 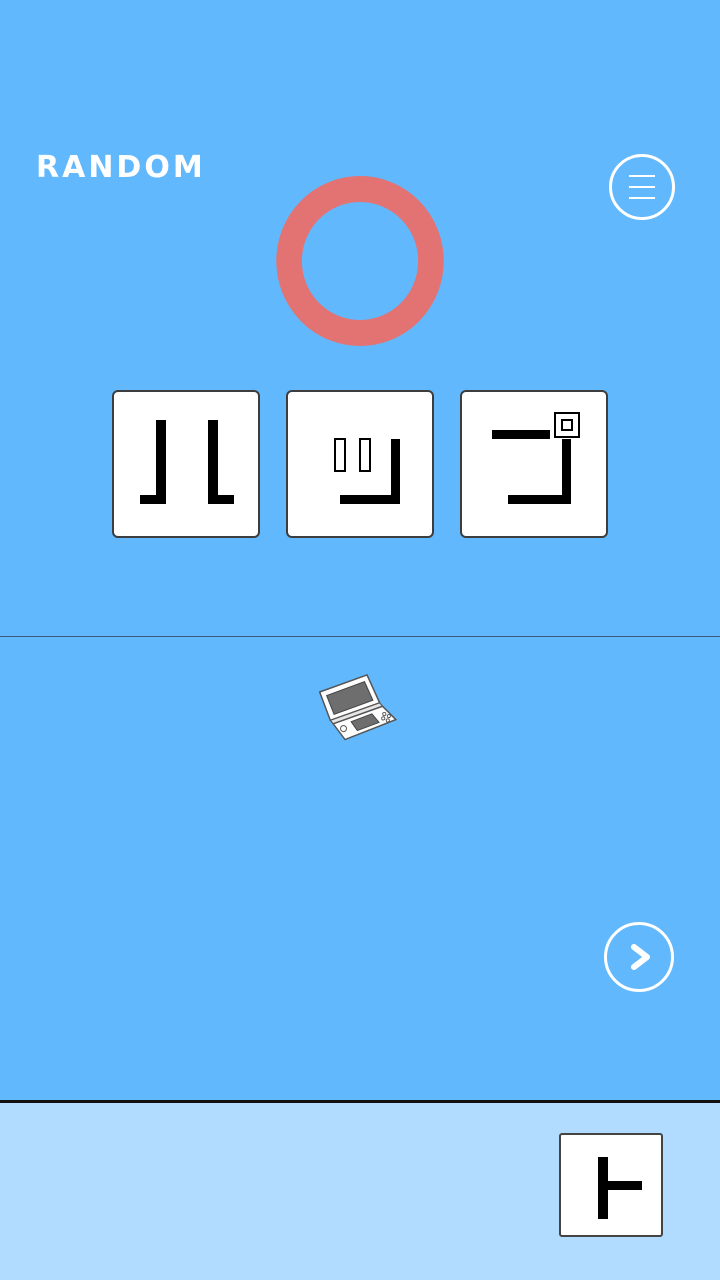 What do you see at coordinates (357, 709) in the screenshot?
I see `handheld-console-icon` at bounding box center [357, 709].